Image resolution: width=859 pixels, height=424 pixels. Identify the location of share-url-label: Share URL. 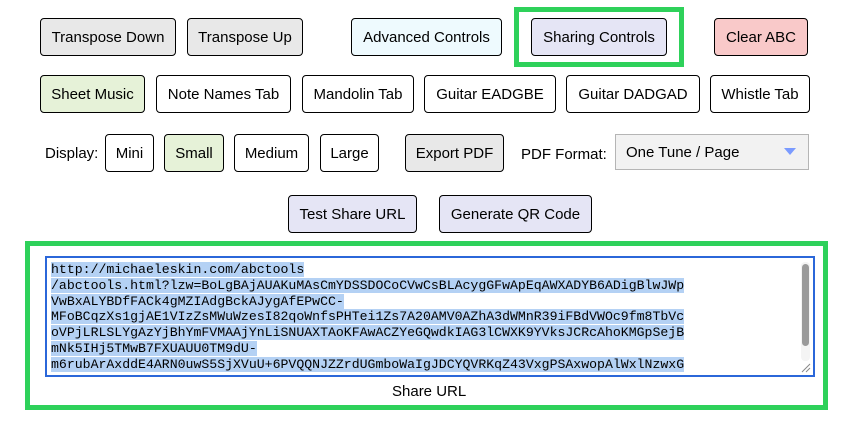
(429, 391).